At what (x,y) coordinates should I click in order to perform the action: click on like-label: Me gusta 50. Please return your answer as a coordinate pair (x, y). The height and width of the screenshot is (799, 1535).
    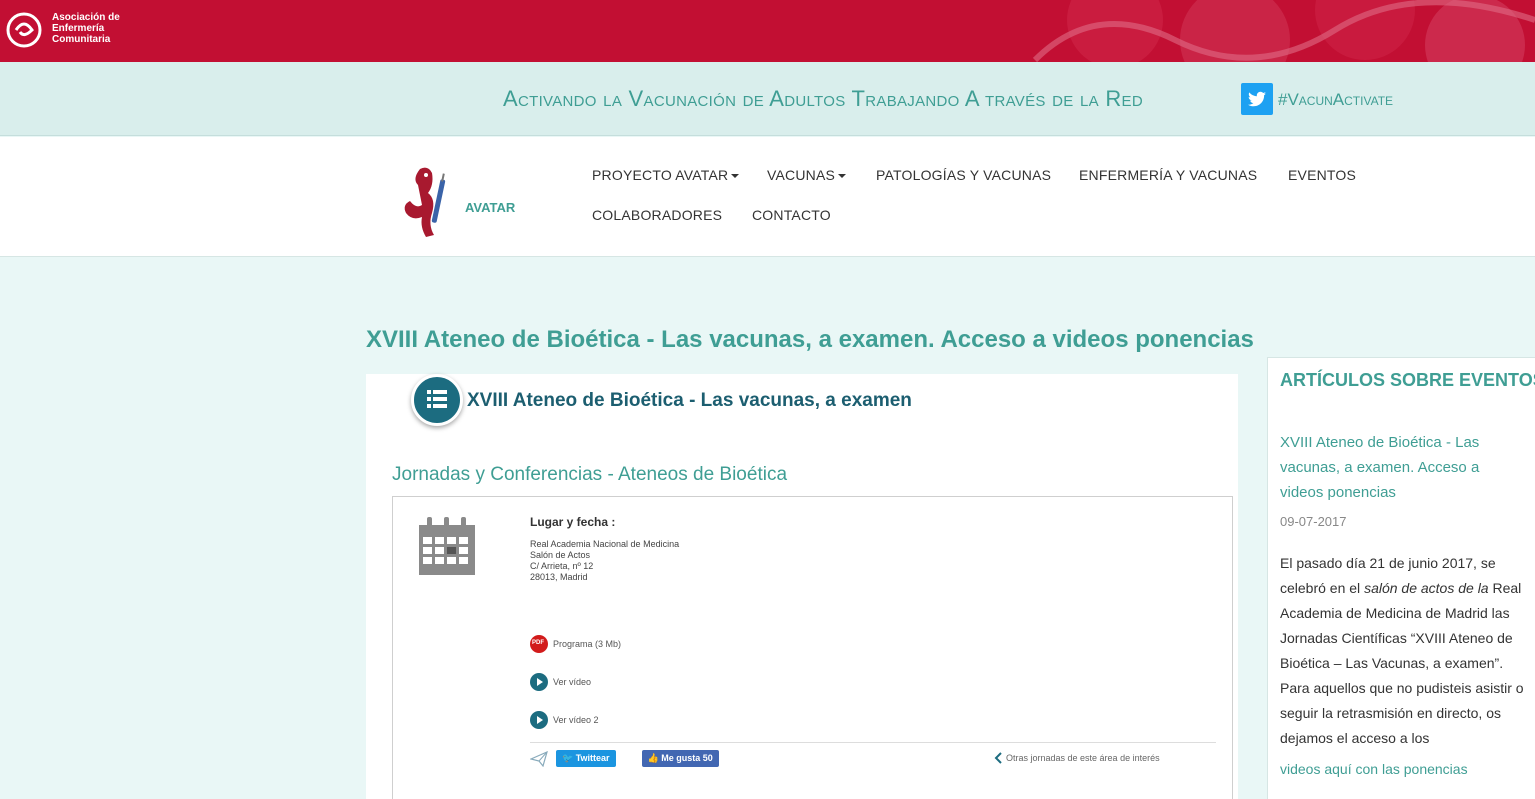
    Looking at the image, I should click on (687, 758).